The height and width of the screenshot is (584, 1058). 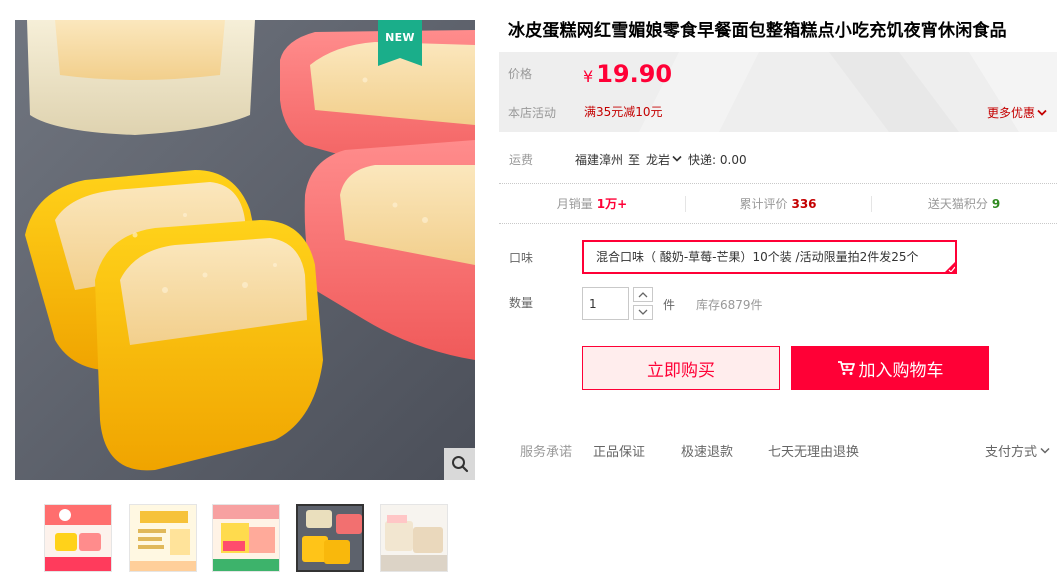 What do you see at coordinates (996, 203) in the screenshot?
I see `stat-value: 9` at bounding box center [996, 203].